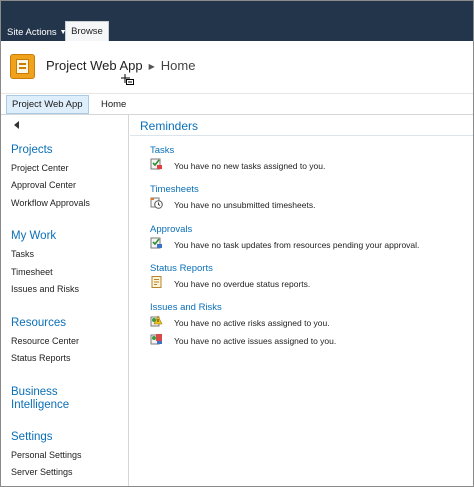 Image resolution: width=474 pixels, height=487 pixels. I want to click on reminder-section-status-reports: Status Reports, so click(181, 268).